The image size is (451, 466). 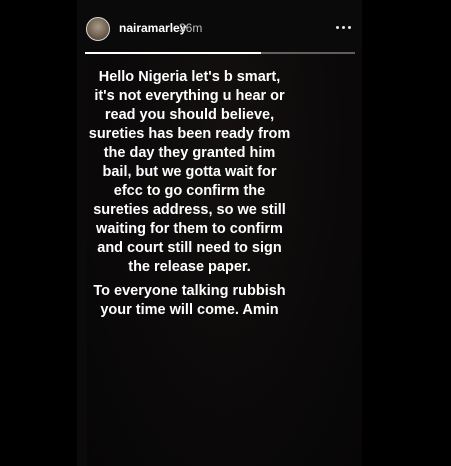 What do you see at coordinates (219, 25) in the screenshot?
I see `story-header: nairamarley 36m` at bounding box center [219, 25].